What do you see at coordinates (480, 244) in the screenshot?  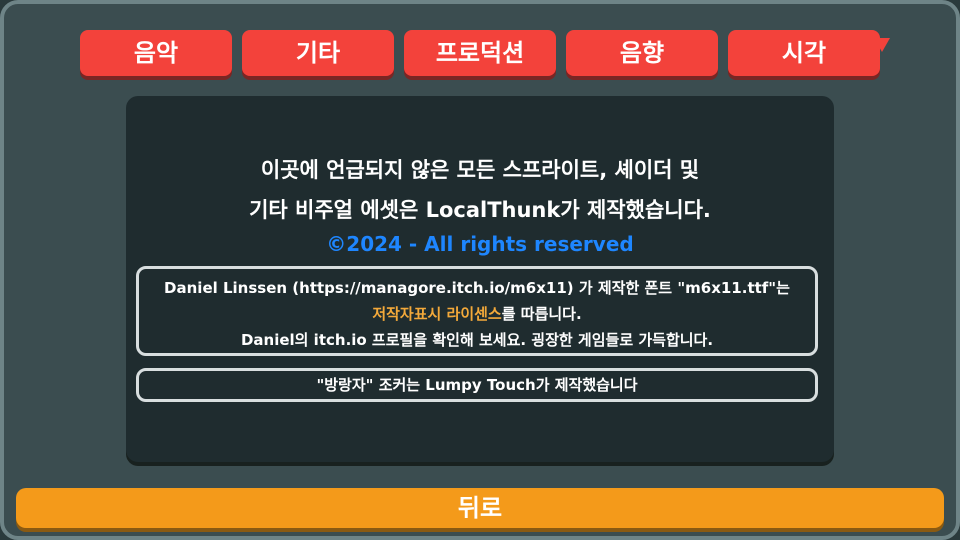 I see `copyright-text: ©2024 - All rights reserved` at bounding box center [480, 244].